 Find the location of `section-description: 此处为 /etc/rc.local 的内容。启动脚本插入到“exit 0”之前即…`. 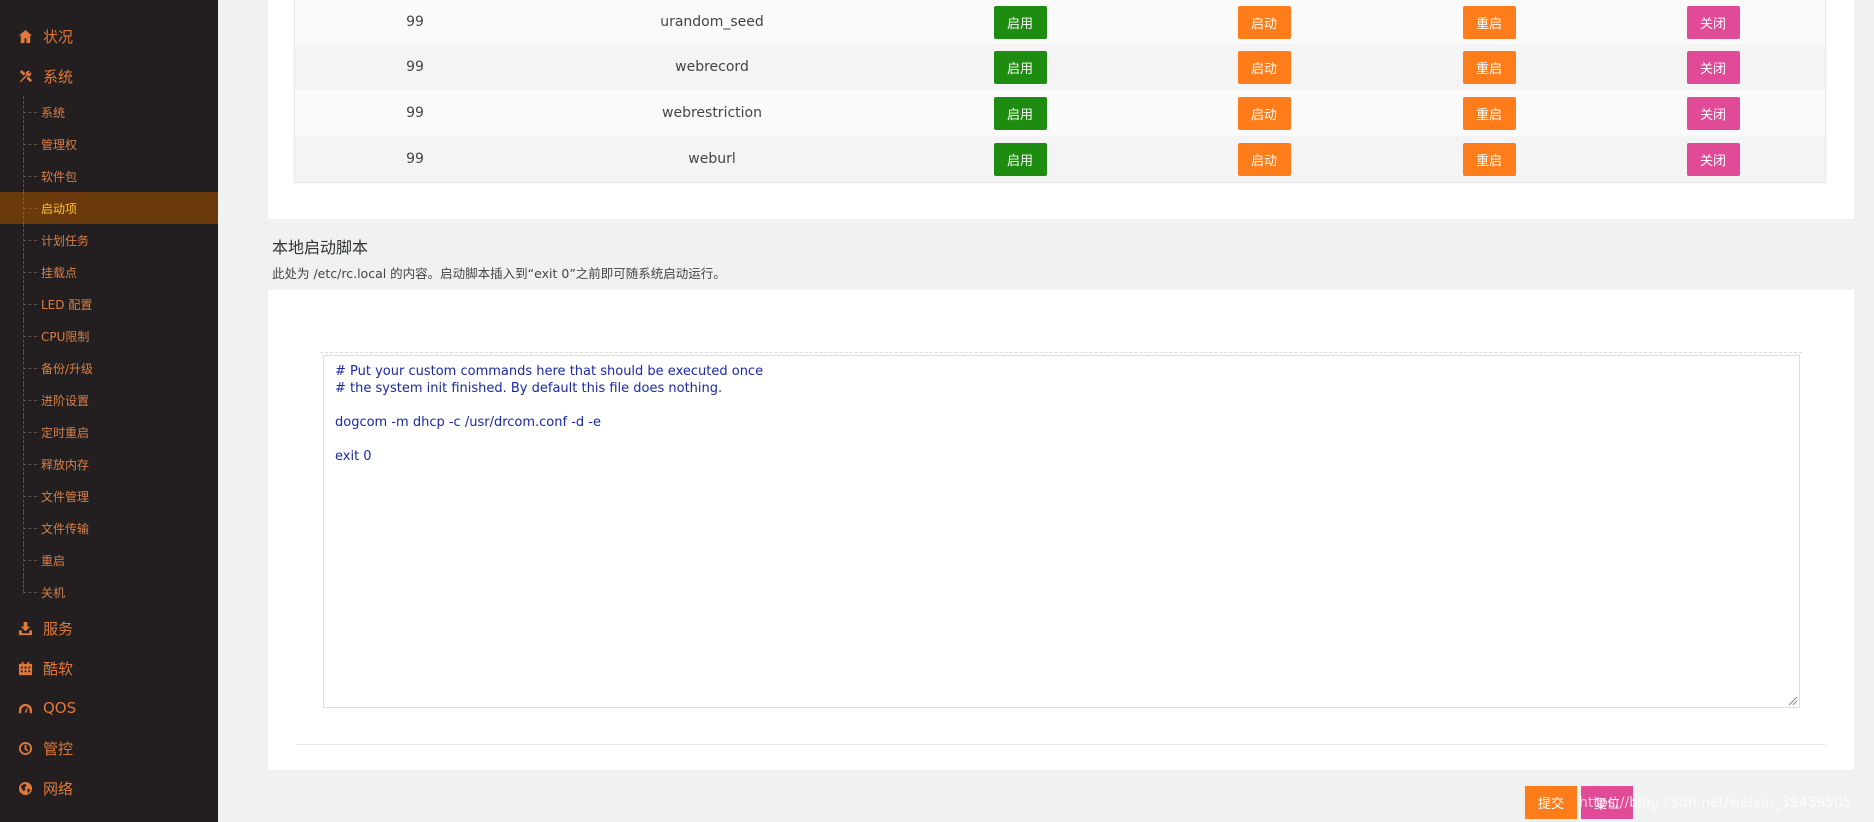

section-description: 此处为 /etc/rc.local 的内容。启动脚本插入到“exit 0”之前即… is located at coordinates (499, 273).